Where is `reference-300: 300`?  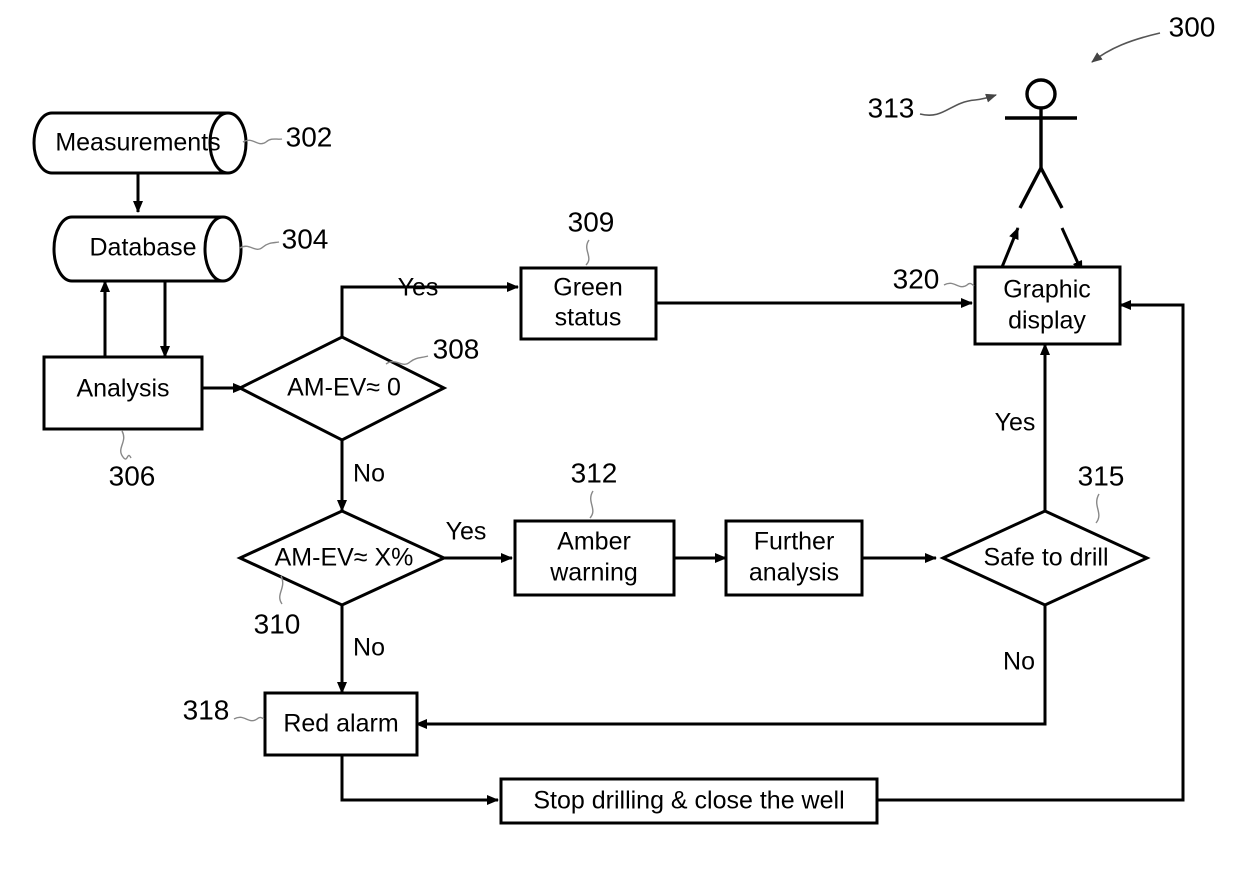
reference-300: 300 is located at coordinates (1192, 26).